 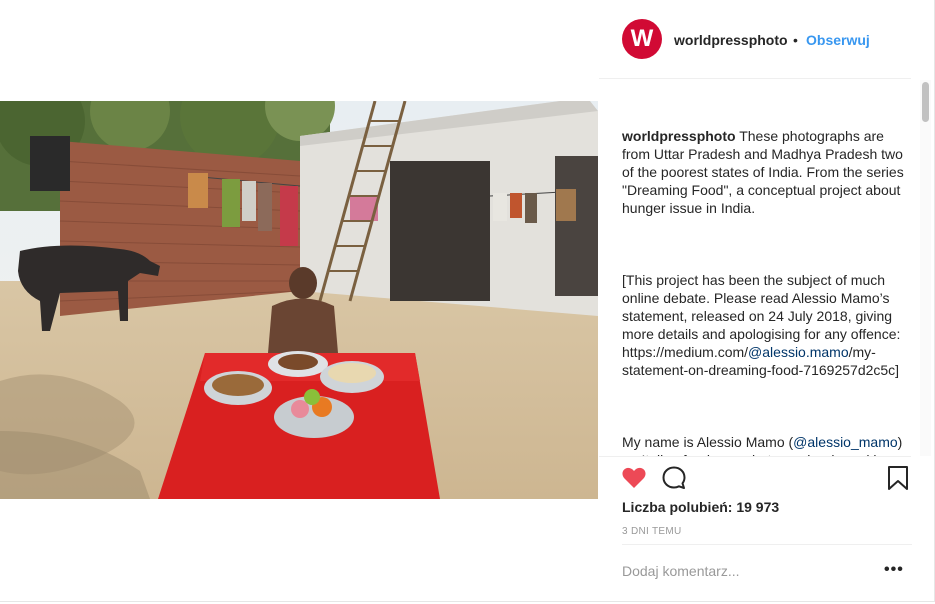 What do you see at coordinates (652, 531) in the screenshot?
I see `post-timestamp: 3 DNI TEMU` at bounding box center [652, 531].